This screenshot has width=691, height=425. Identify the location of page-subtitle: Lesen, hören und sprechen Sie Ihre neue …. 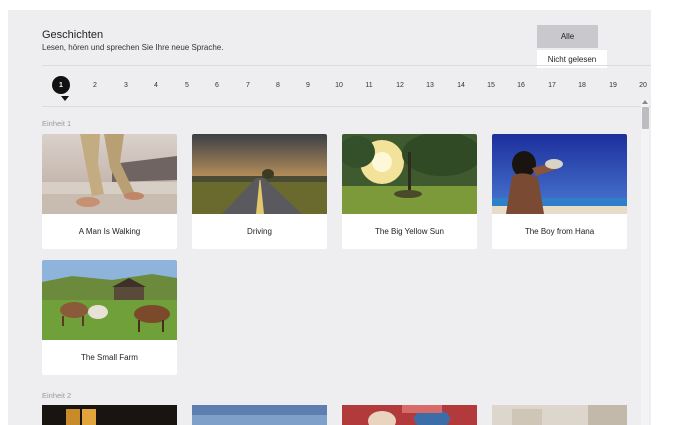
(133, 47).